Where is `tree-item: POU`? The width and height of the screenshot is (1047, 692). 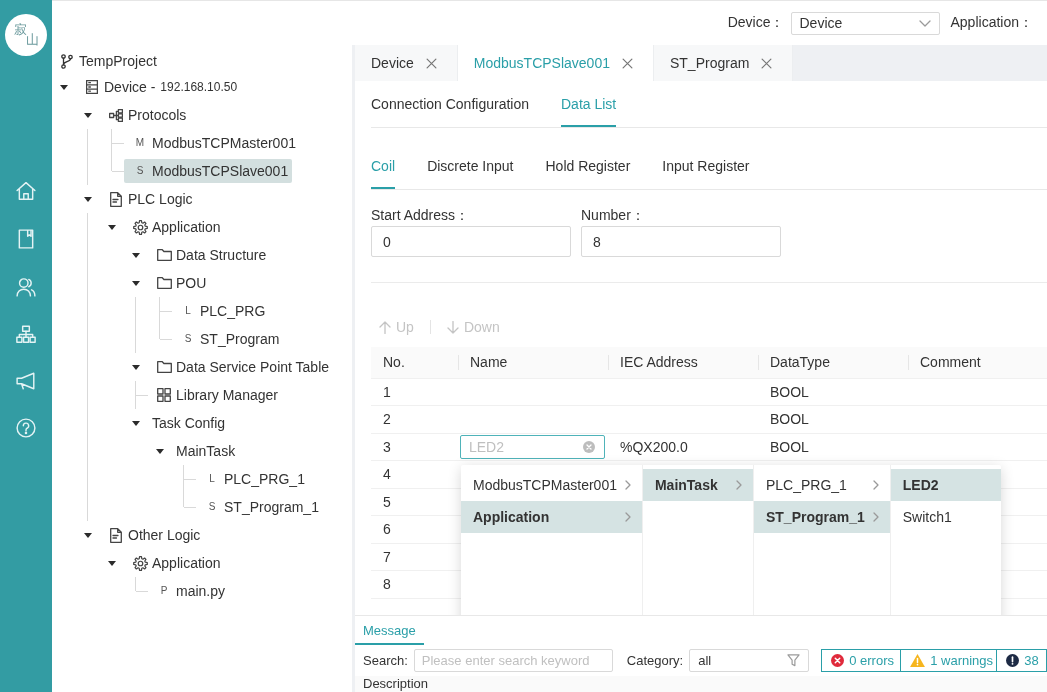 tree-item: POU is located at coordinates (179, 283).